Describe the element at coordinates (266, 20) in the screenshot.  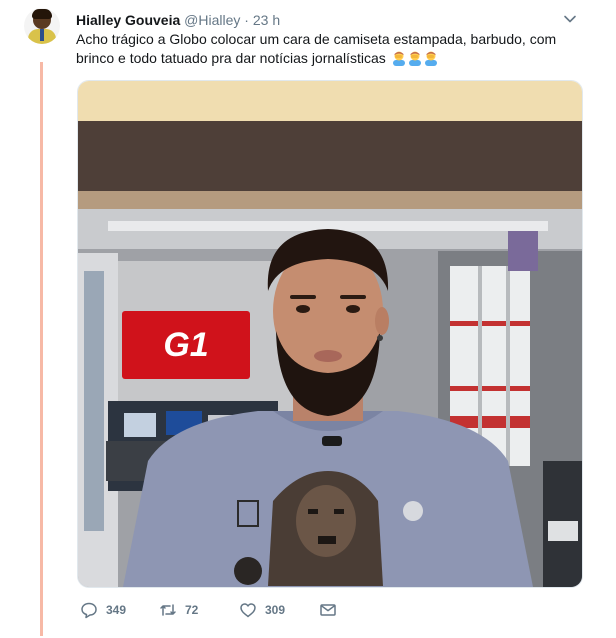
I see `timestamp: 23 h` at that location.